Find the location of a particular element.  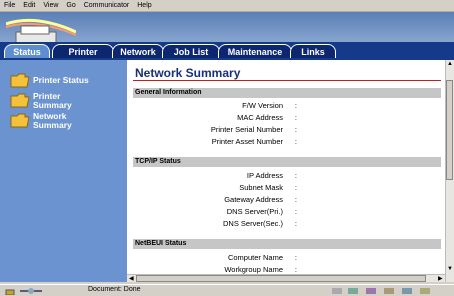

sidebar-item-printer-status: Printer Status is located at coordinates (49, 80).